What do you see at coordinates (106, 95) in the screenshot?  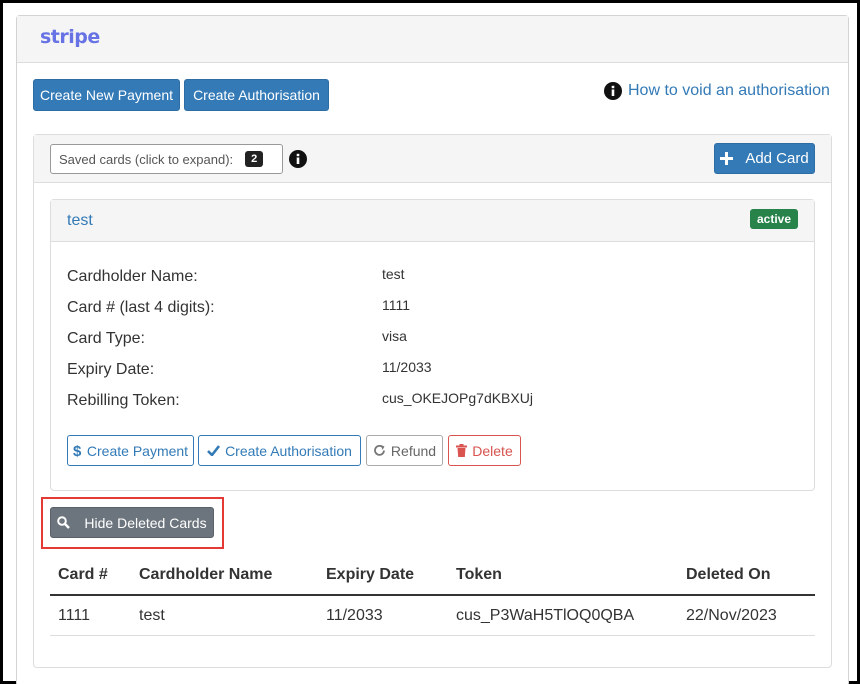 I see `create-new-payment-button: Create New Payment` at bounding box center [106, 95].